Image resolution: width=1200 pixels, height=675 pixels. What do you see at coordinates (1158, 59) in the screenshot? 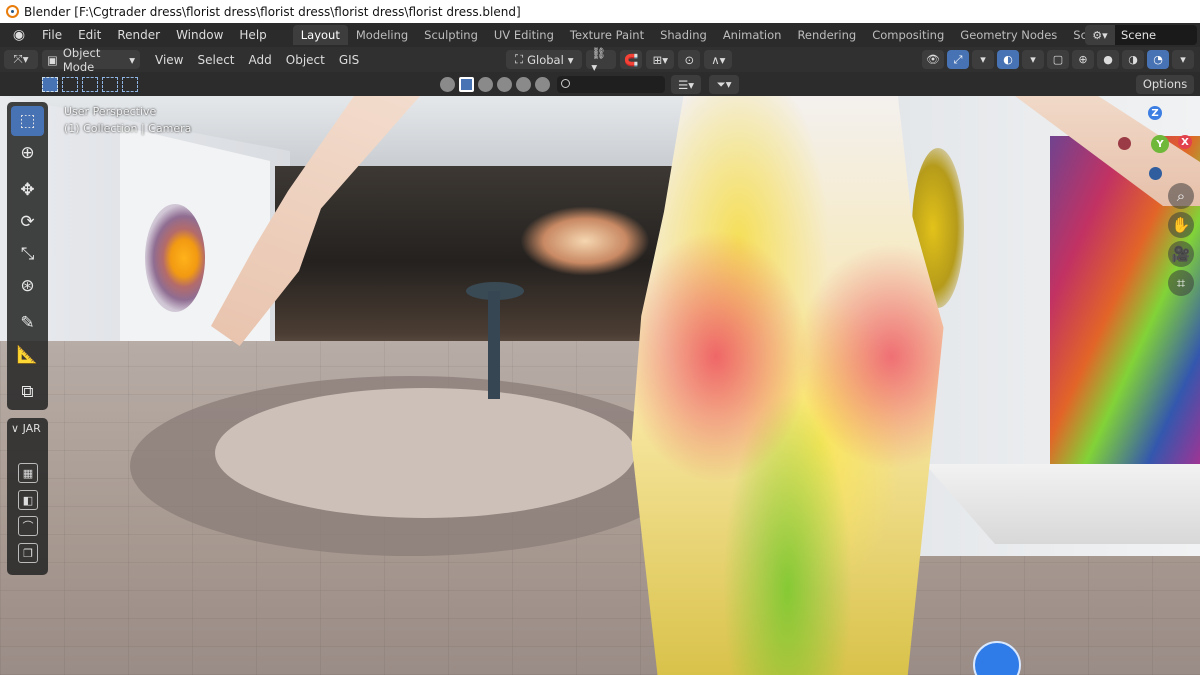
I see `rendered-shading-icon: ◔` at bounding box center [1158, 59].